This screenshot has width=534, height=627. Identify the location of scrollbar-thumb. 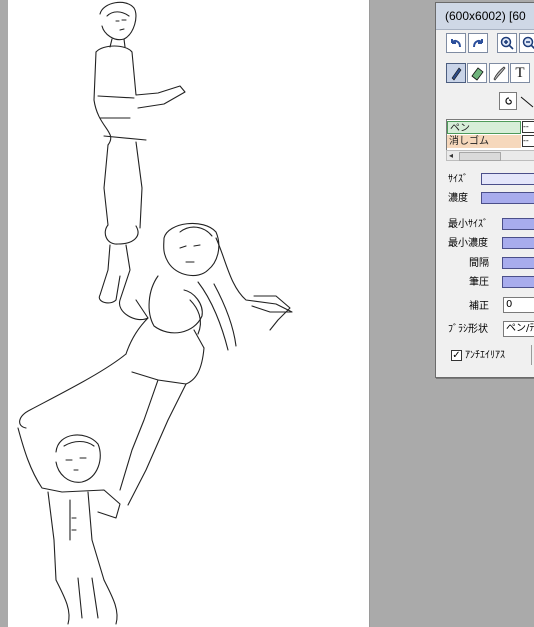
(480, 156).